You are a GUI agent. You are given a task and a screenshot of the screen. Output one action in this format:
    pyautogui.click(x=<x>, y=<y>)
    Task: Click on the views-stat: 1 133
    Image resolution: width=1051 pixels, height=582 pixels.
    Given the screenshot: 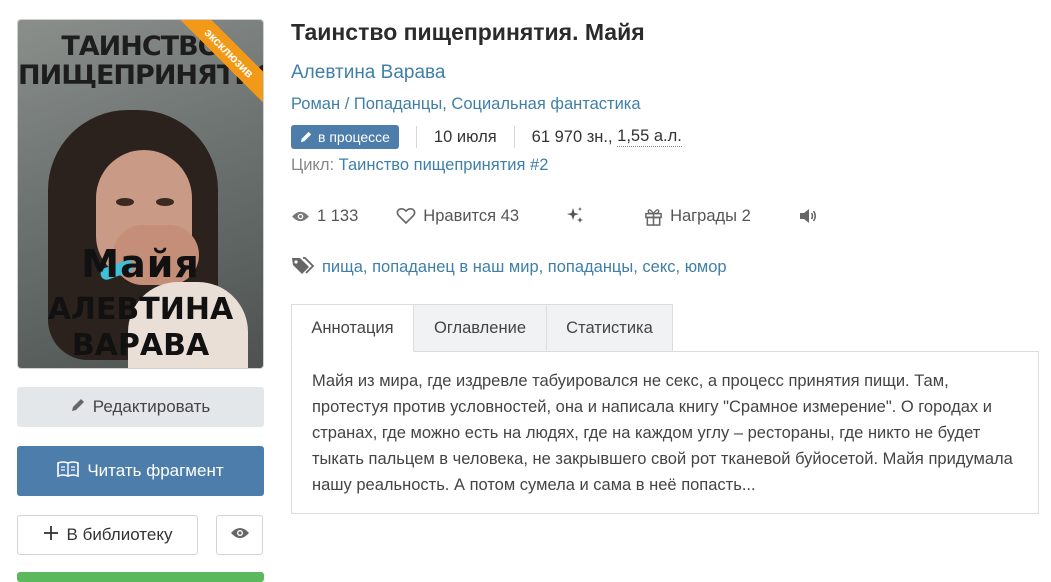 What is the action you would take?
    pyautogui.click(x=324, y=216)
    